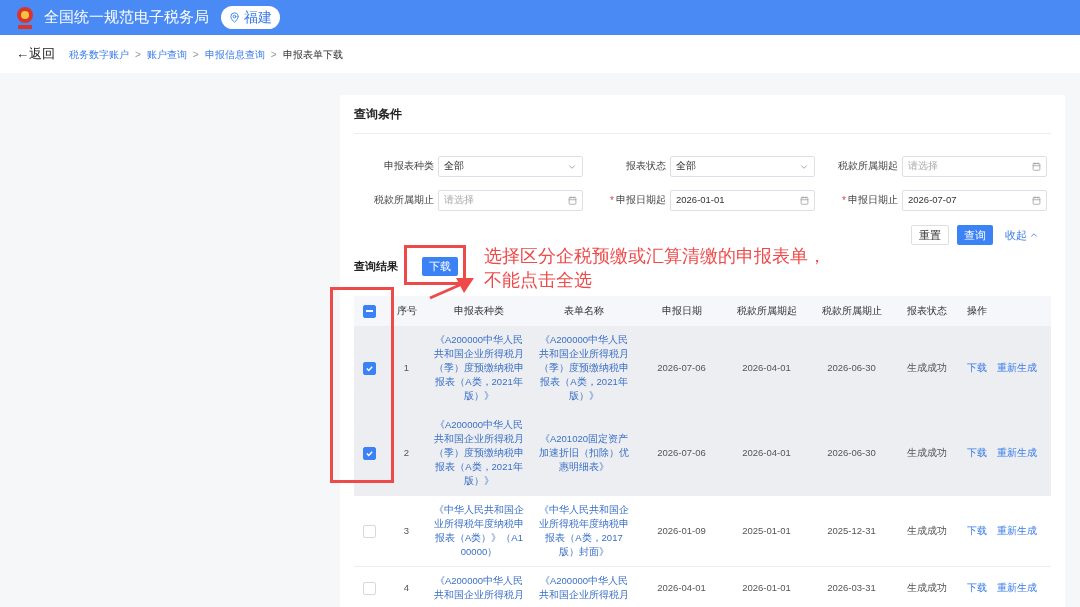  What do you see at coordinates (406, 310) in the screenshot?
I see `column-header: 序号` at bounding box center [406, 310].